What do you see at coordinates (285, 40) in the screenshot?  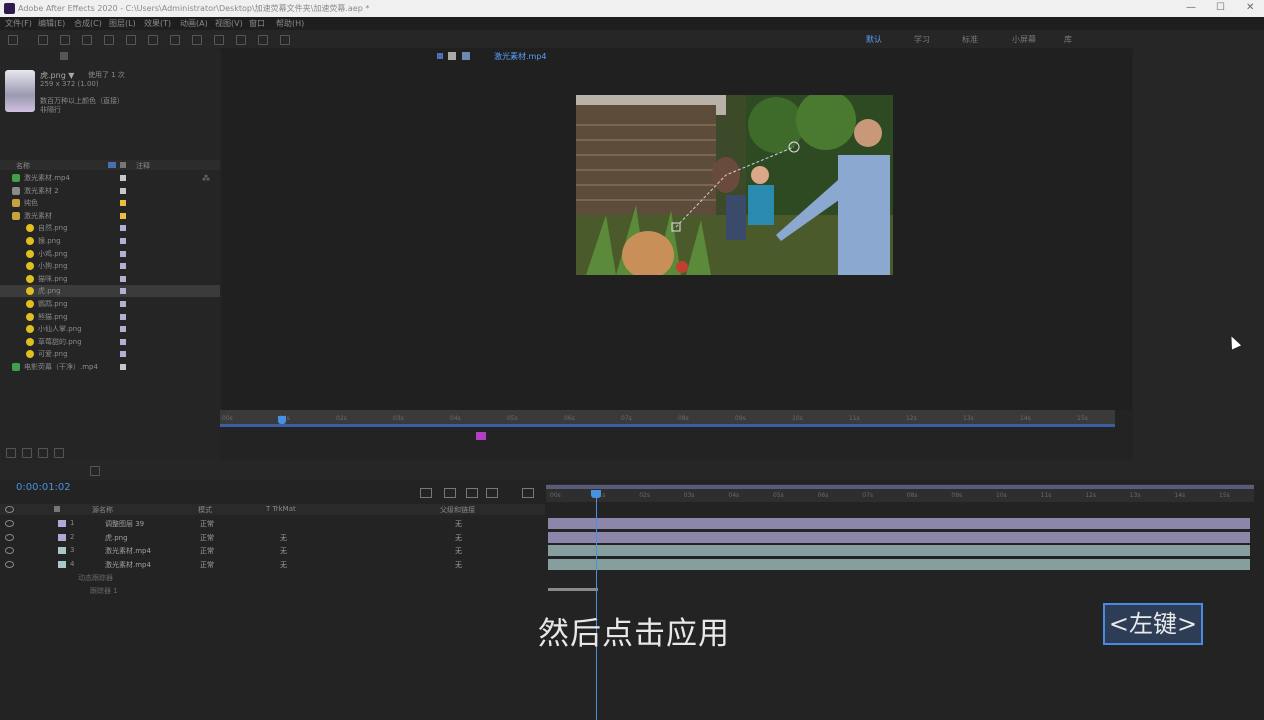 I see `eraser-tool-icon` at bounding box center [285, 40].